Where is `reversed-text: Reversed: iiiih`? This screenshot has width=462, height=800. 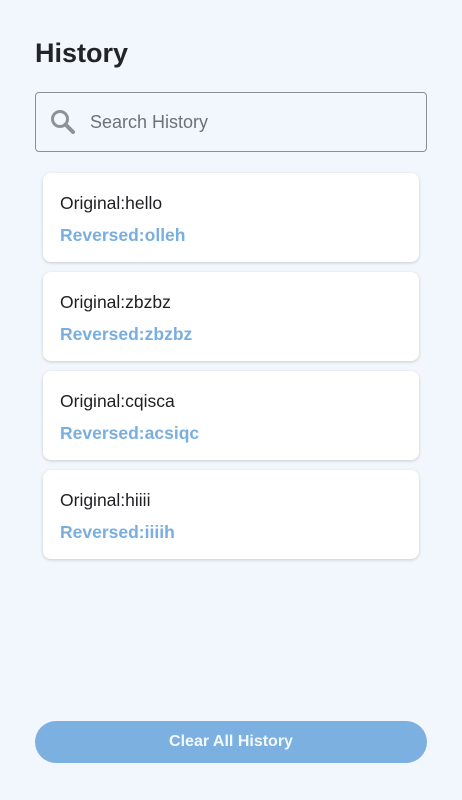
reversed-text: Reversed: iiiih is located at coordinates (231, 532).